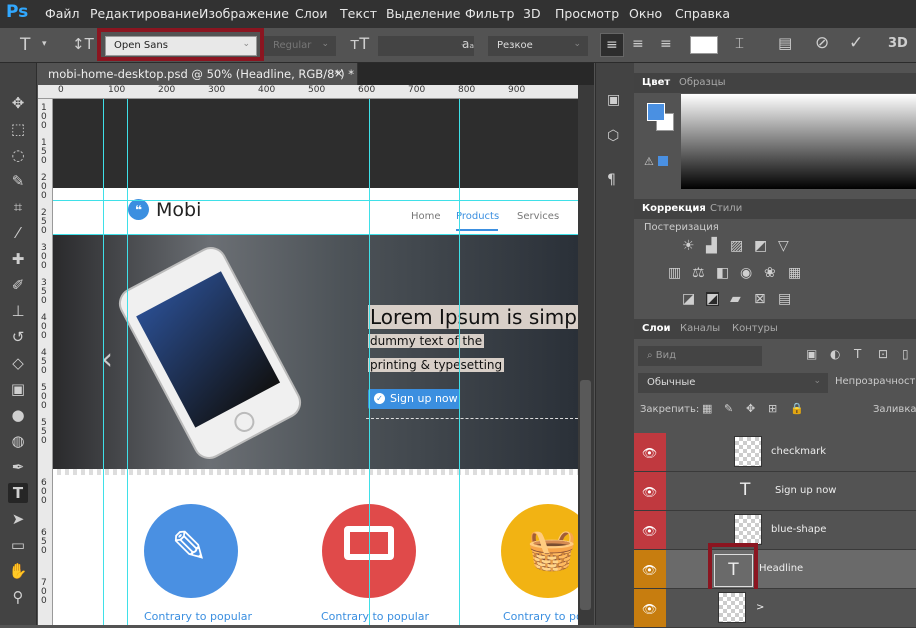 This screenshot has height=628, width=916. Describe the element at coordinates (426, 46) in the screenshot. I see `font-size-select: ⌄` at that location.